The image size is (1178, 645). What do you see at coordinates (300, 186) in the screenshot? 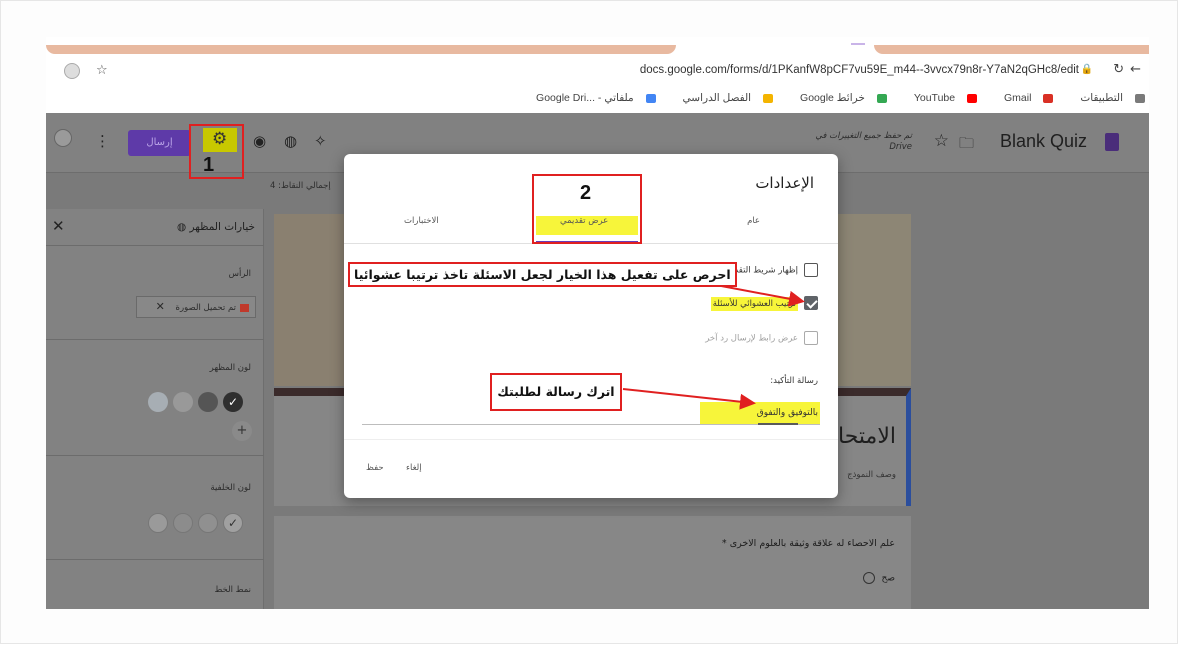
I see `total-points: إجمالي النقاط: 4` at bounding box center [300, 186].